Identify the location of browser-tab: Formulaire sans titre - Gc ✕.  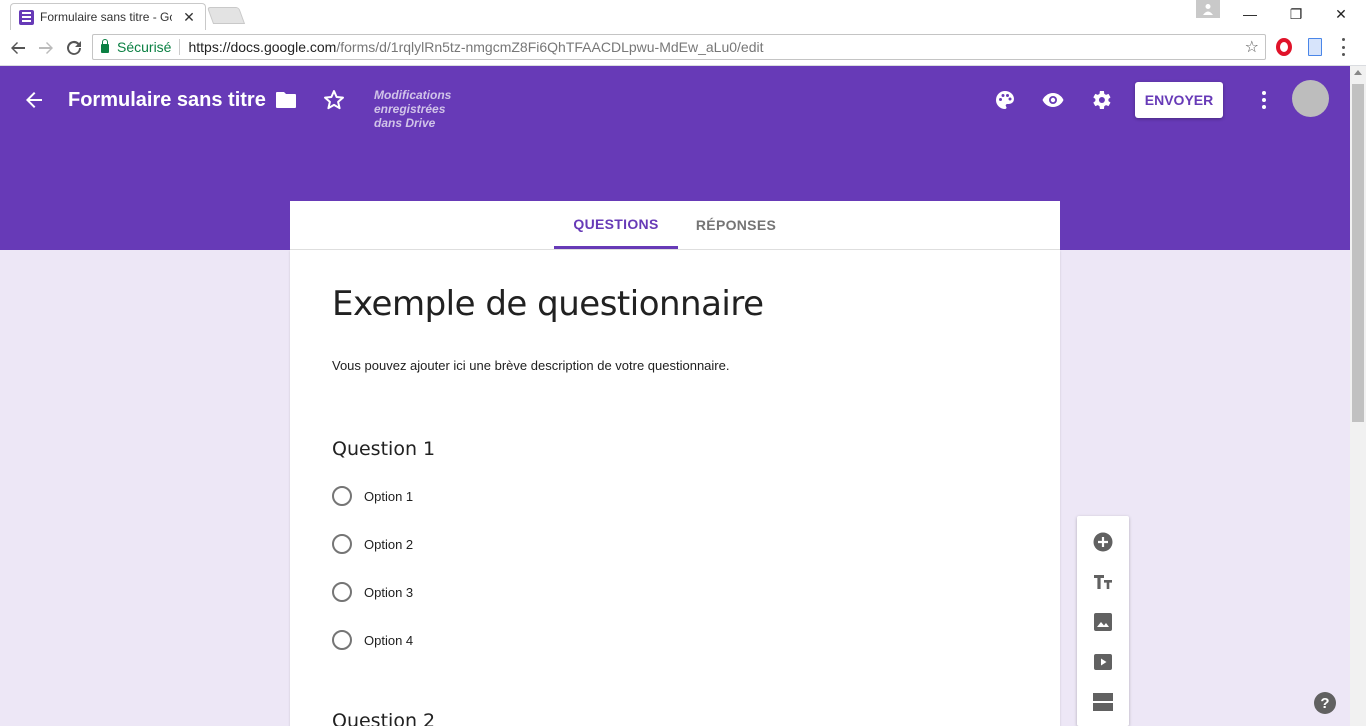
(108, 16).